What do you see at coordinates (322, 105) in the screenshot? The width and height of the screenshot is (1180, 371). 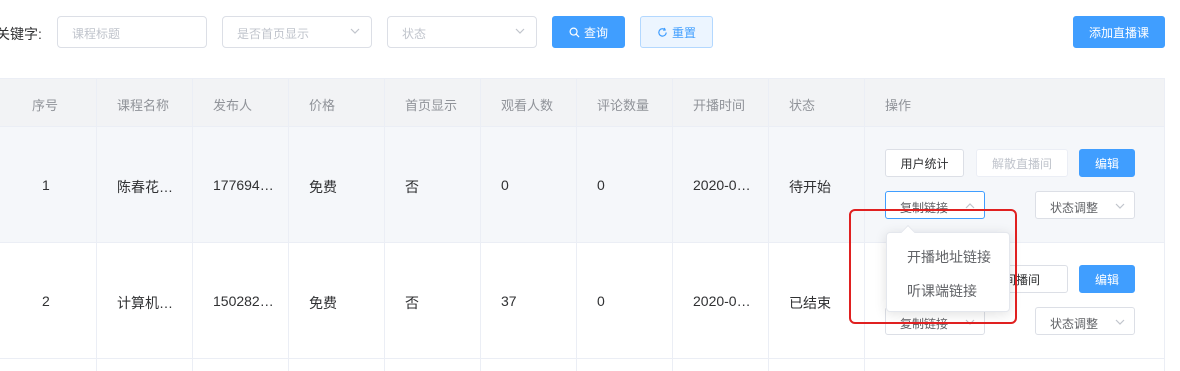 I see `column-header-price: 价格` at bounding box center [322, 105].